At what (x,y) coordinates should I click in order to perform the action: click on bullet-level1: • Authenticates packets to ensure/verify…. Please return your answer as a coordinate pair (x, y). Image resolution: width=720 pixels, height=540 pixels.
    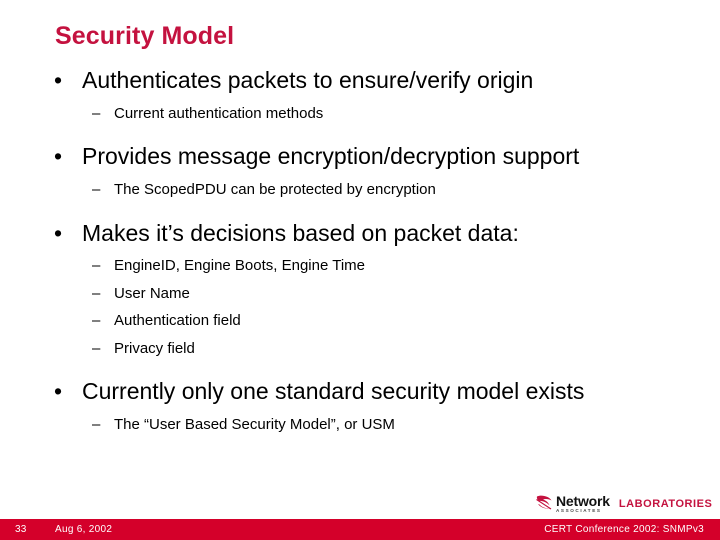
    Looking at the image, I should click on (360, 80).